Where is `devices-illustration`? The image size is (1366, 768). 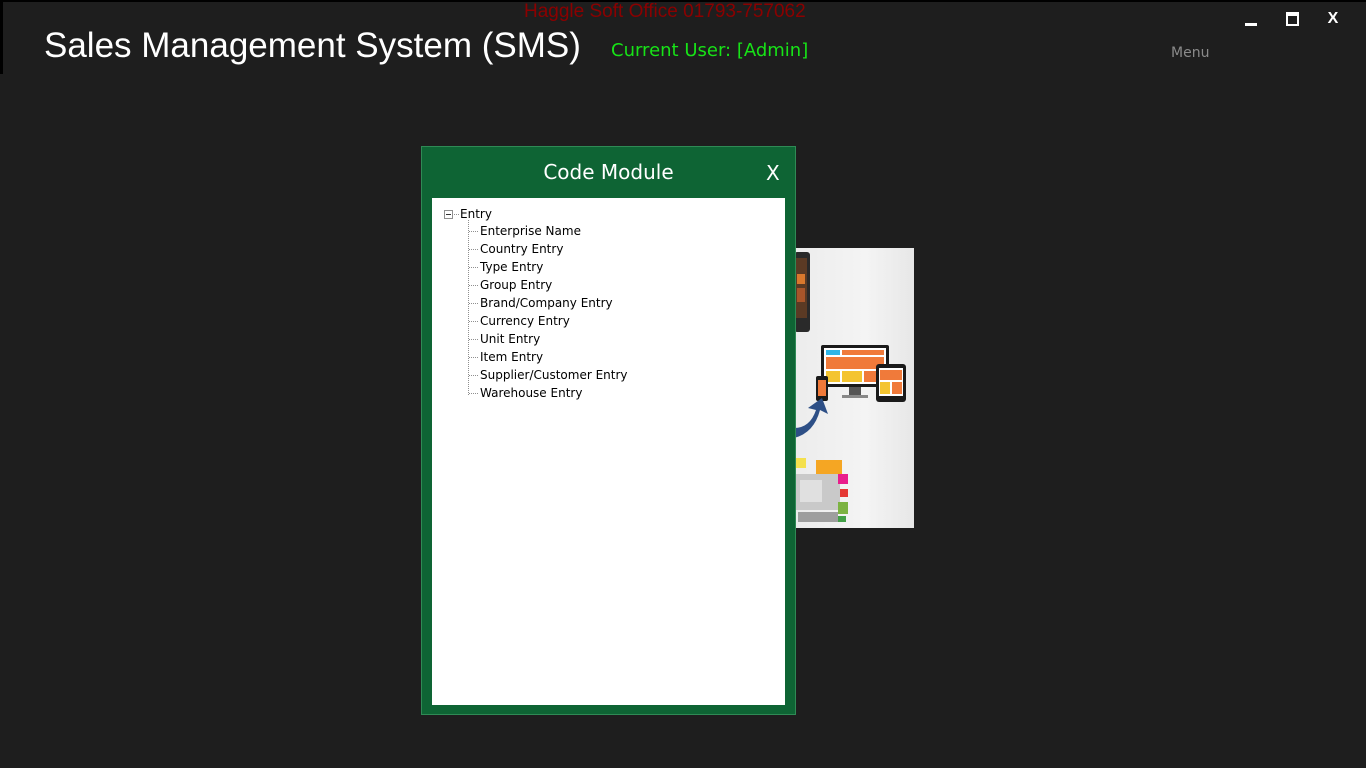
devices-illustration is located at coordinates (854, 388).